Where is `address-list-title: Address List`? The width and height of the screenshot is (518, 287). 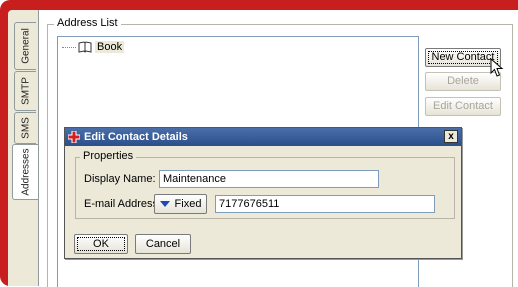
address-list-title: Address List is located at coordinates (87, 23).